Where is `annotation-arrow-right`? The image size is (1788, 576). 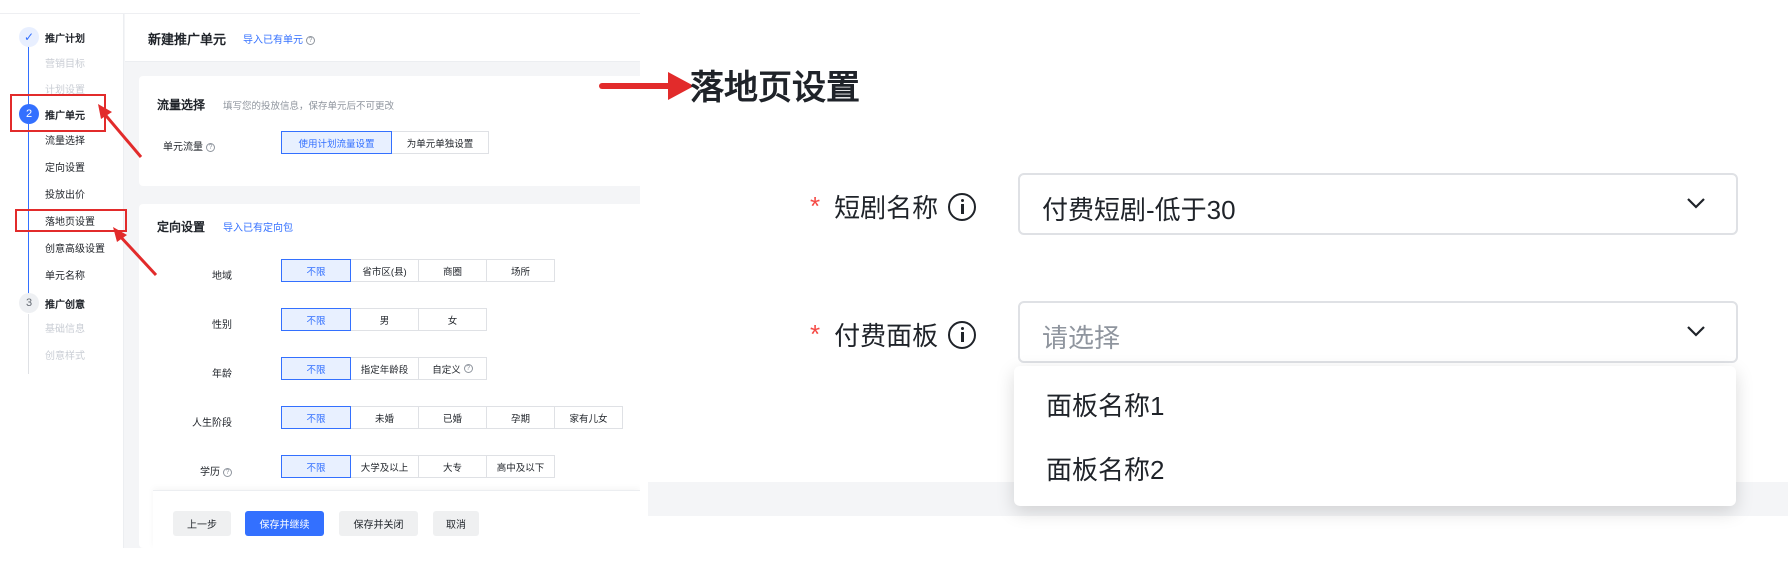
annotation-arrow-right is located at coordinates (646, 86).